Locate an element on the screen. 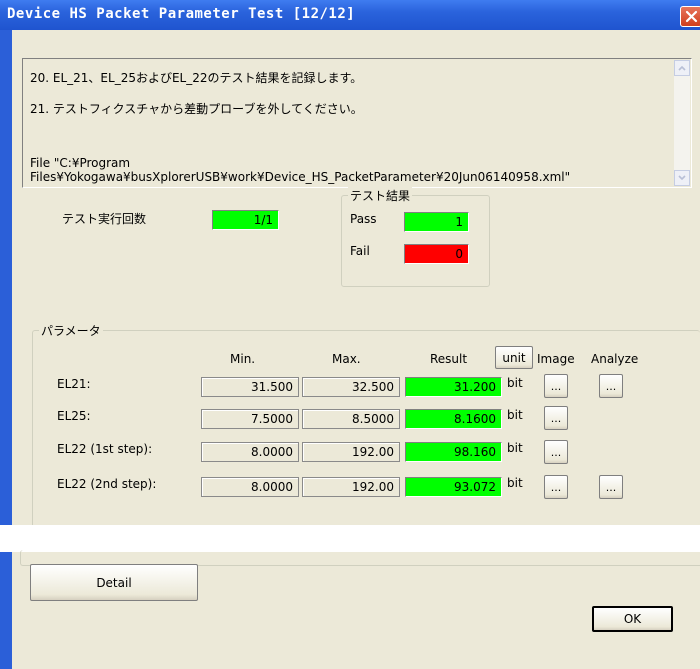 The width and height of the screenshot is (700, 669). ok-button: OK is located at coordinates (632, 619).